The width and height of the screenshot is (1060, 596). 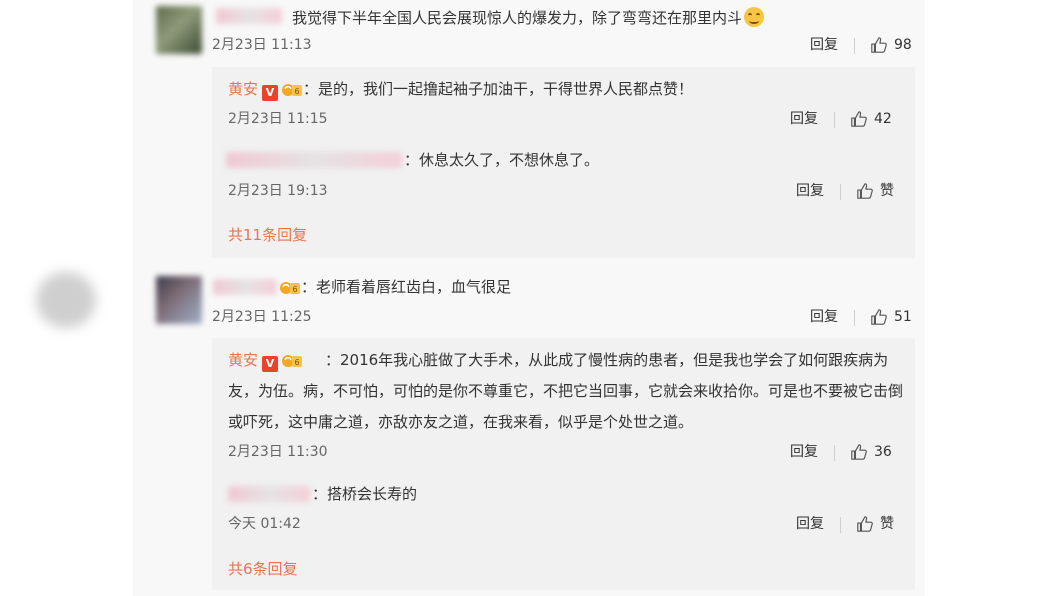 I want to click on reply-time: 2月23日 11:15, so click(x=278, y=119).